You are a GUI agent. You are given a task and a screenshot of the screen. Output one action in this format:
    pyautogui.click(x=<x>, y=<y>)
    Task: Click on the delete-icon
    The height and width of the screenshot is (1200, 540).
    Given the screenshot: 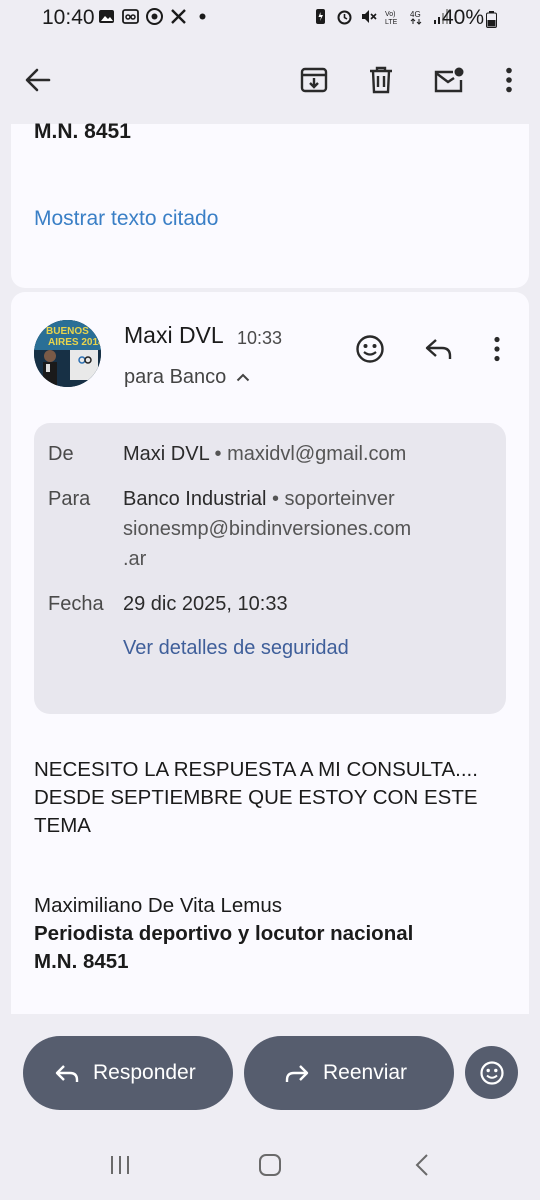 What is the action you would take?
    pyautogui.click(x=381, y=80)
    